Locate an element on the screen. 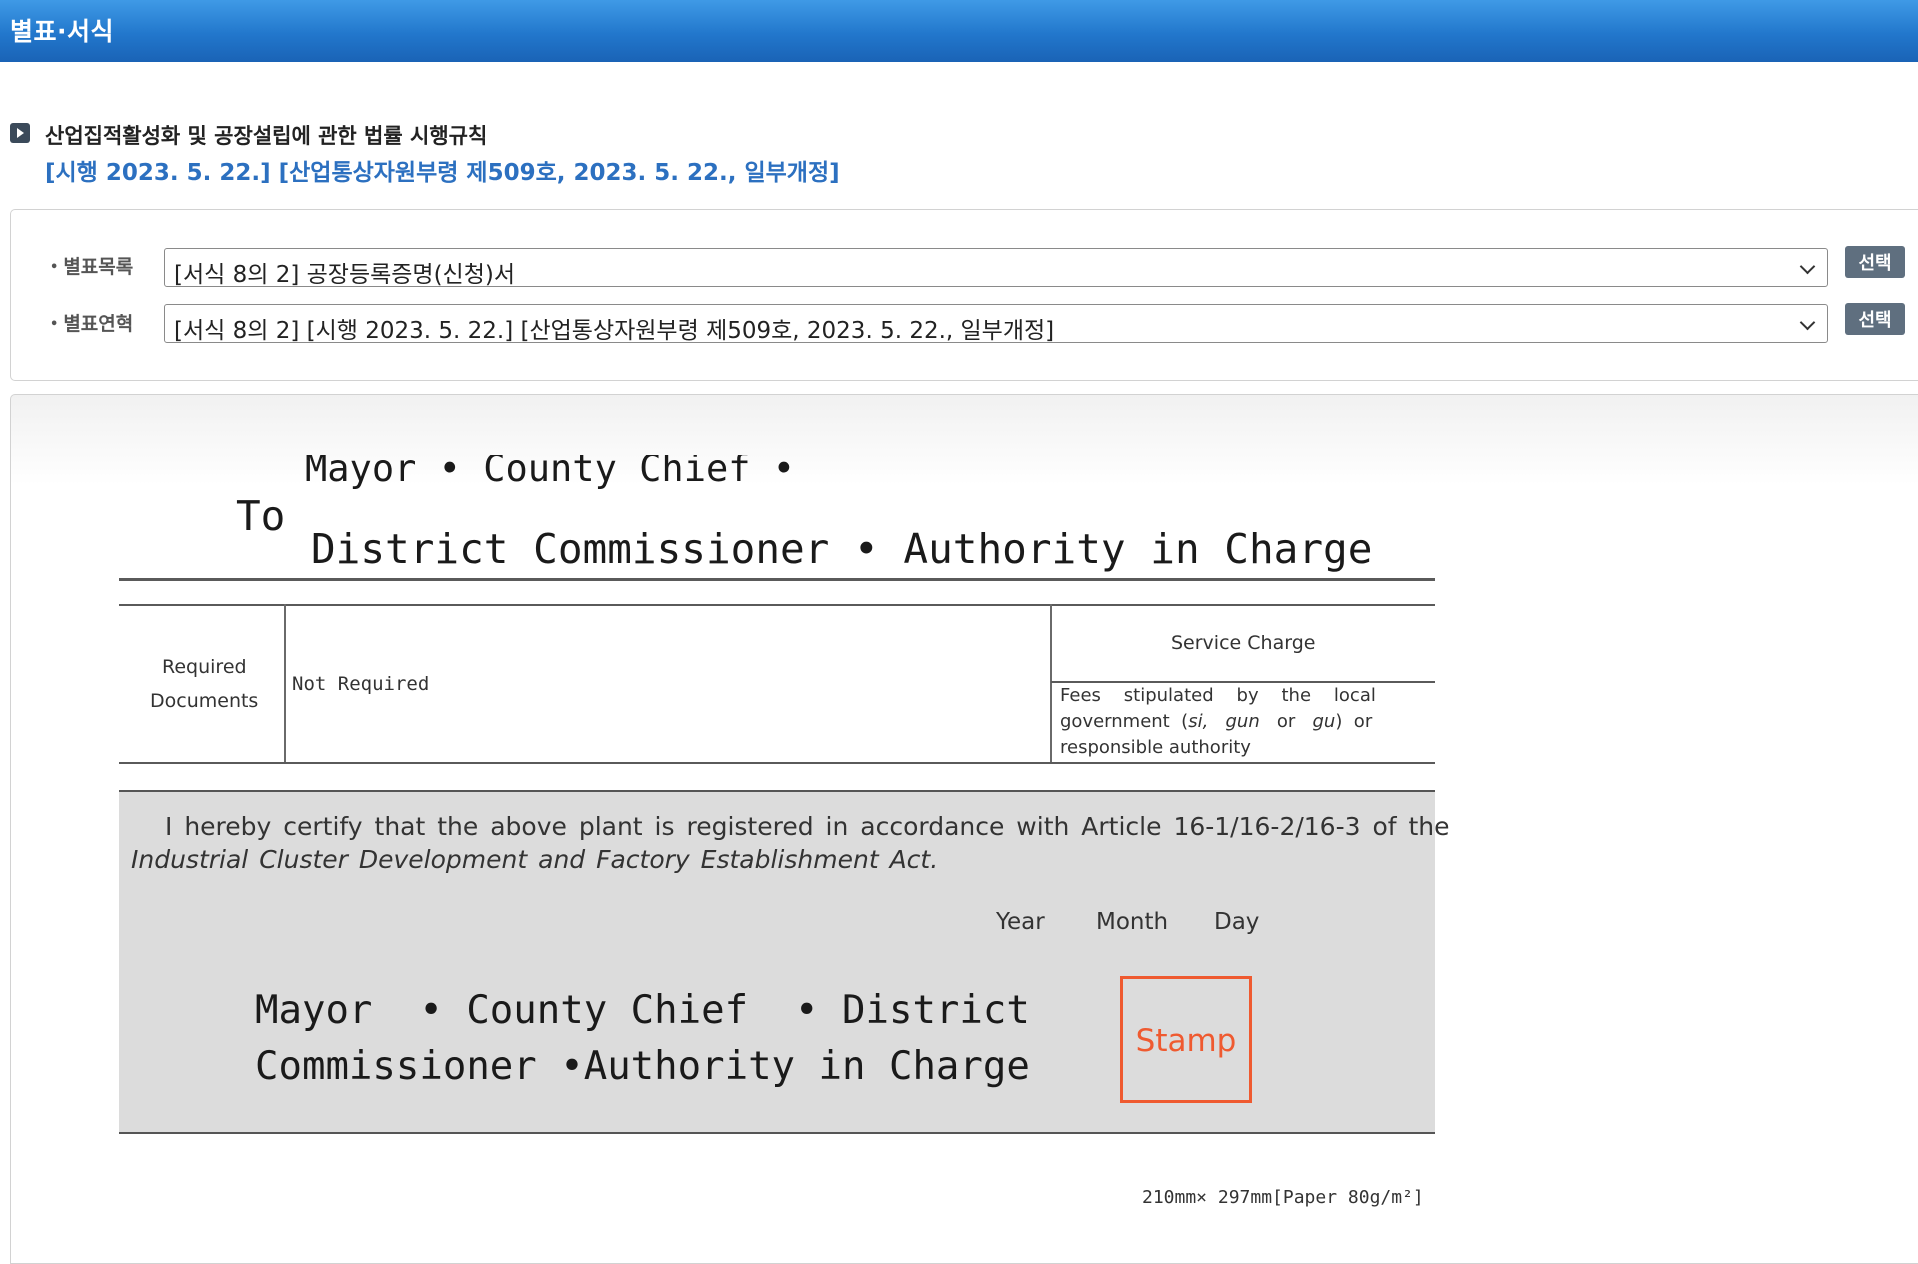 Image resolution: width=1918 pixels, height=1264 pixels. required-documents-label: Documents is located at coordinates (204, 701).